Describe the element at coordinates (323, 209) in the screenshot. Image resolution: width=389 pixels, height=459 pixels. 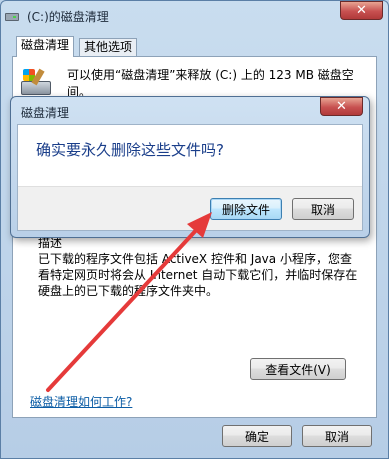
I see `dialog-cancel-button: 取消` at that location.